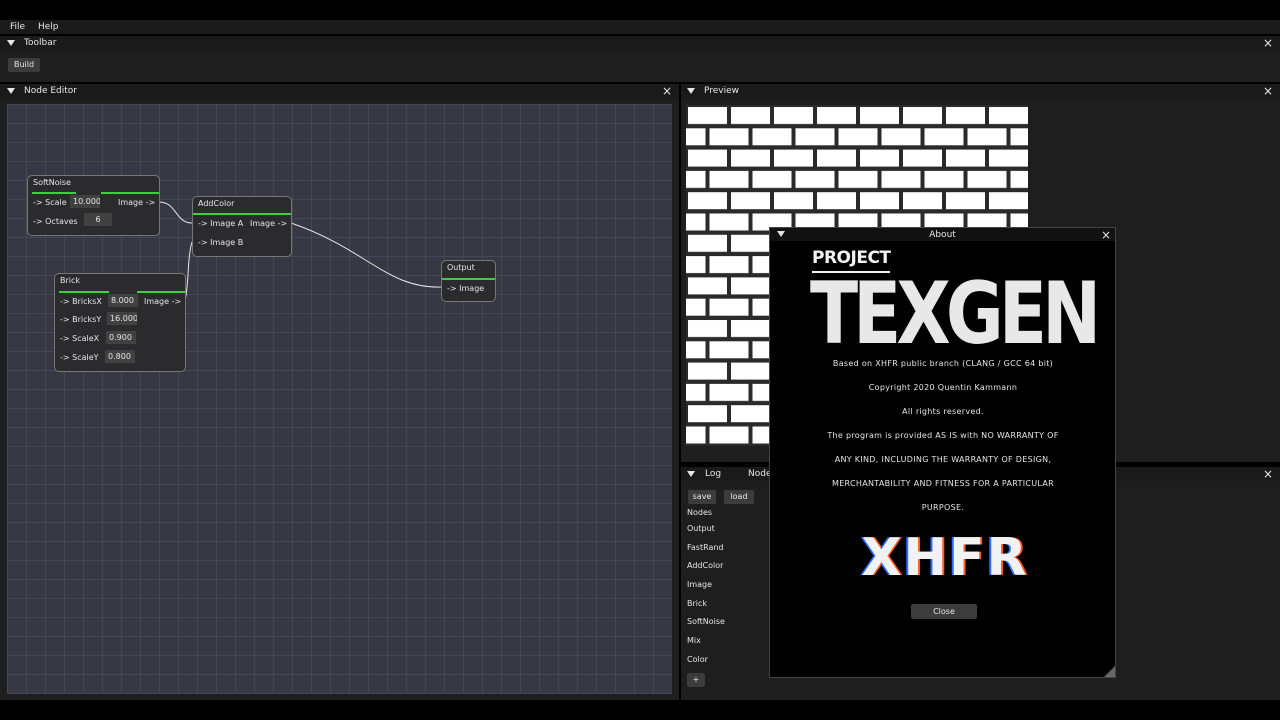 The width and height of the screenshot is (1280, 720). What do you see at coordinates (175, 212) in the screenshot?
I see `link-softnoise-addcolor` at bounding box center [175, 212].